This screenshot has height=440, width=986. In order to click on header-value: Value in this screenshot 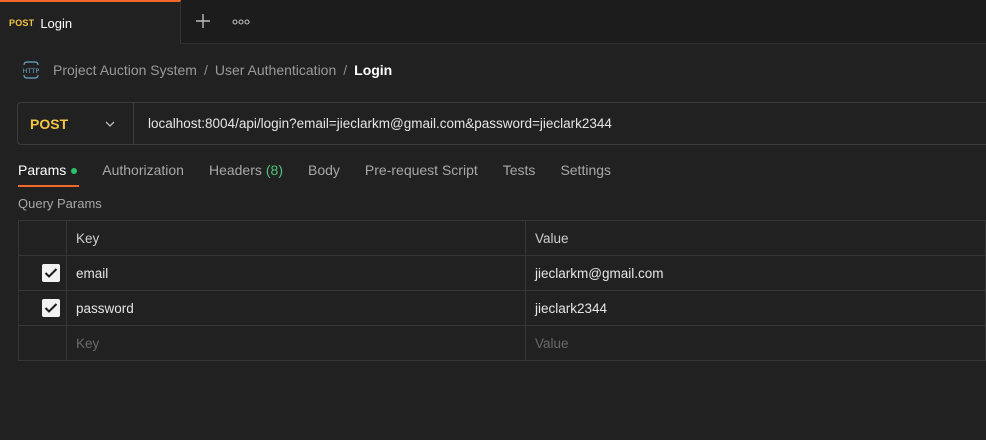, I will do `click(755, 238)`.